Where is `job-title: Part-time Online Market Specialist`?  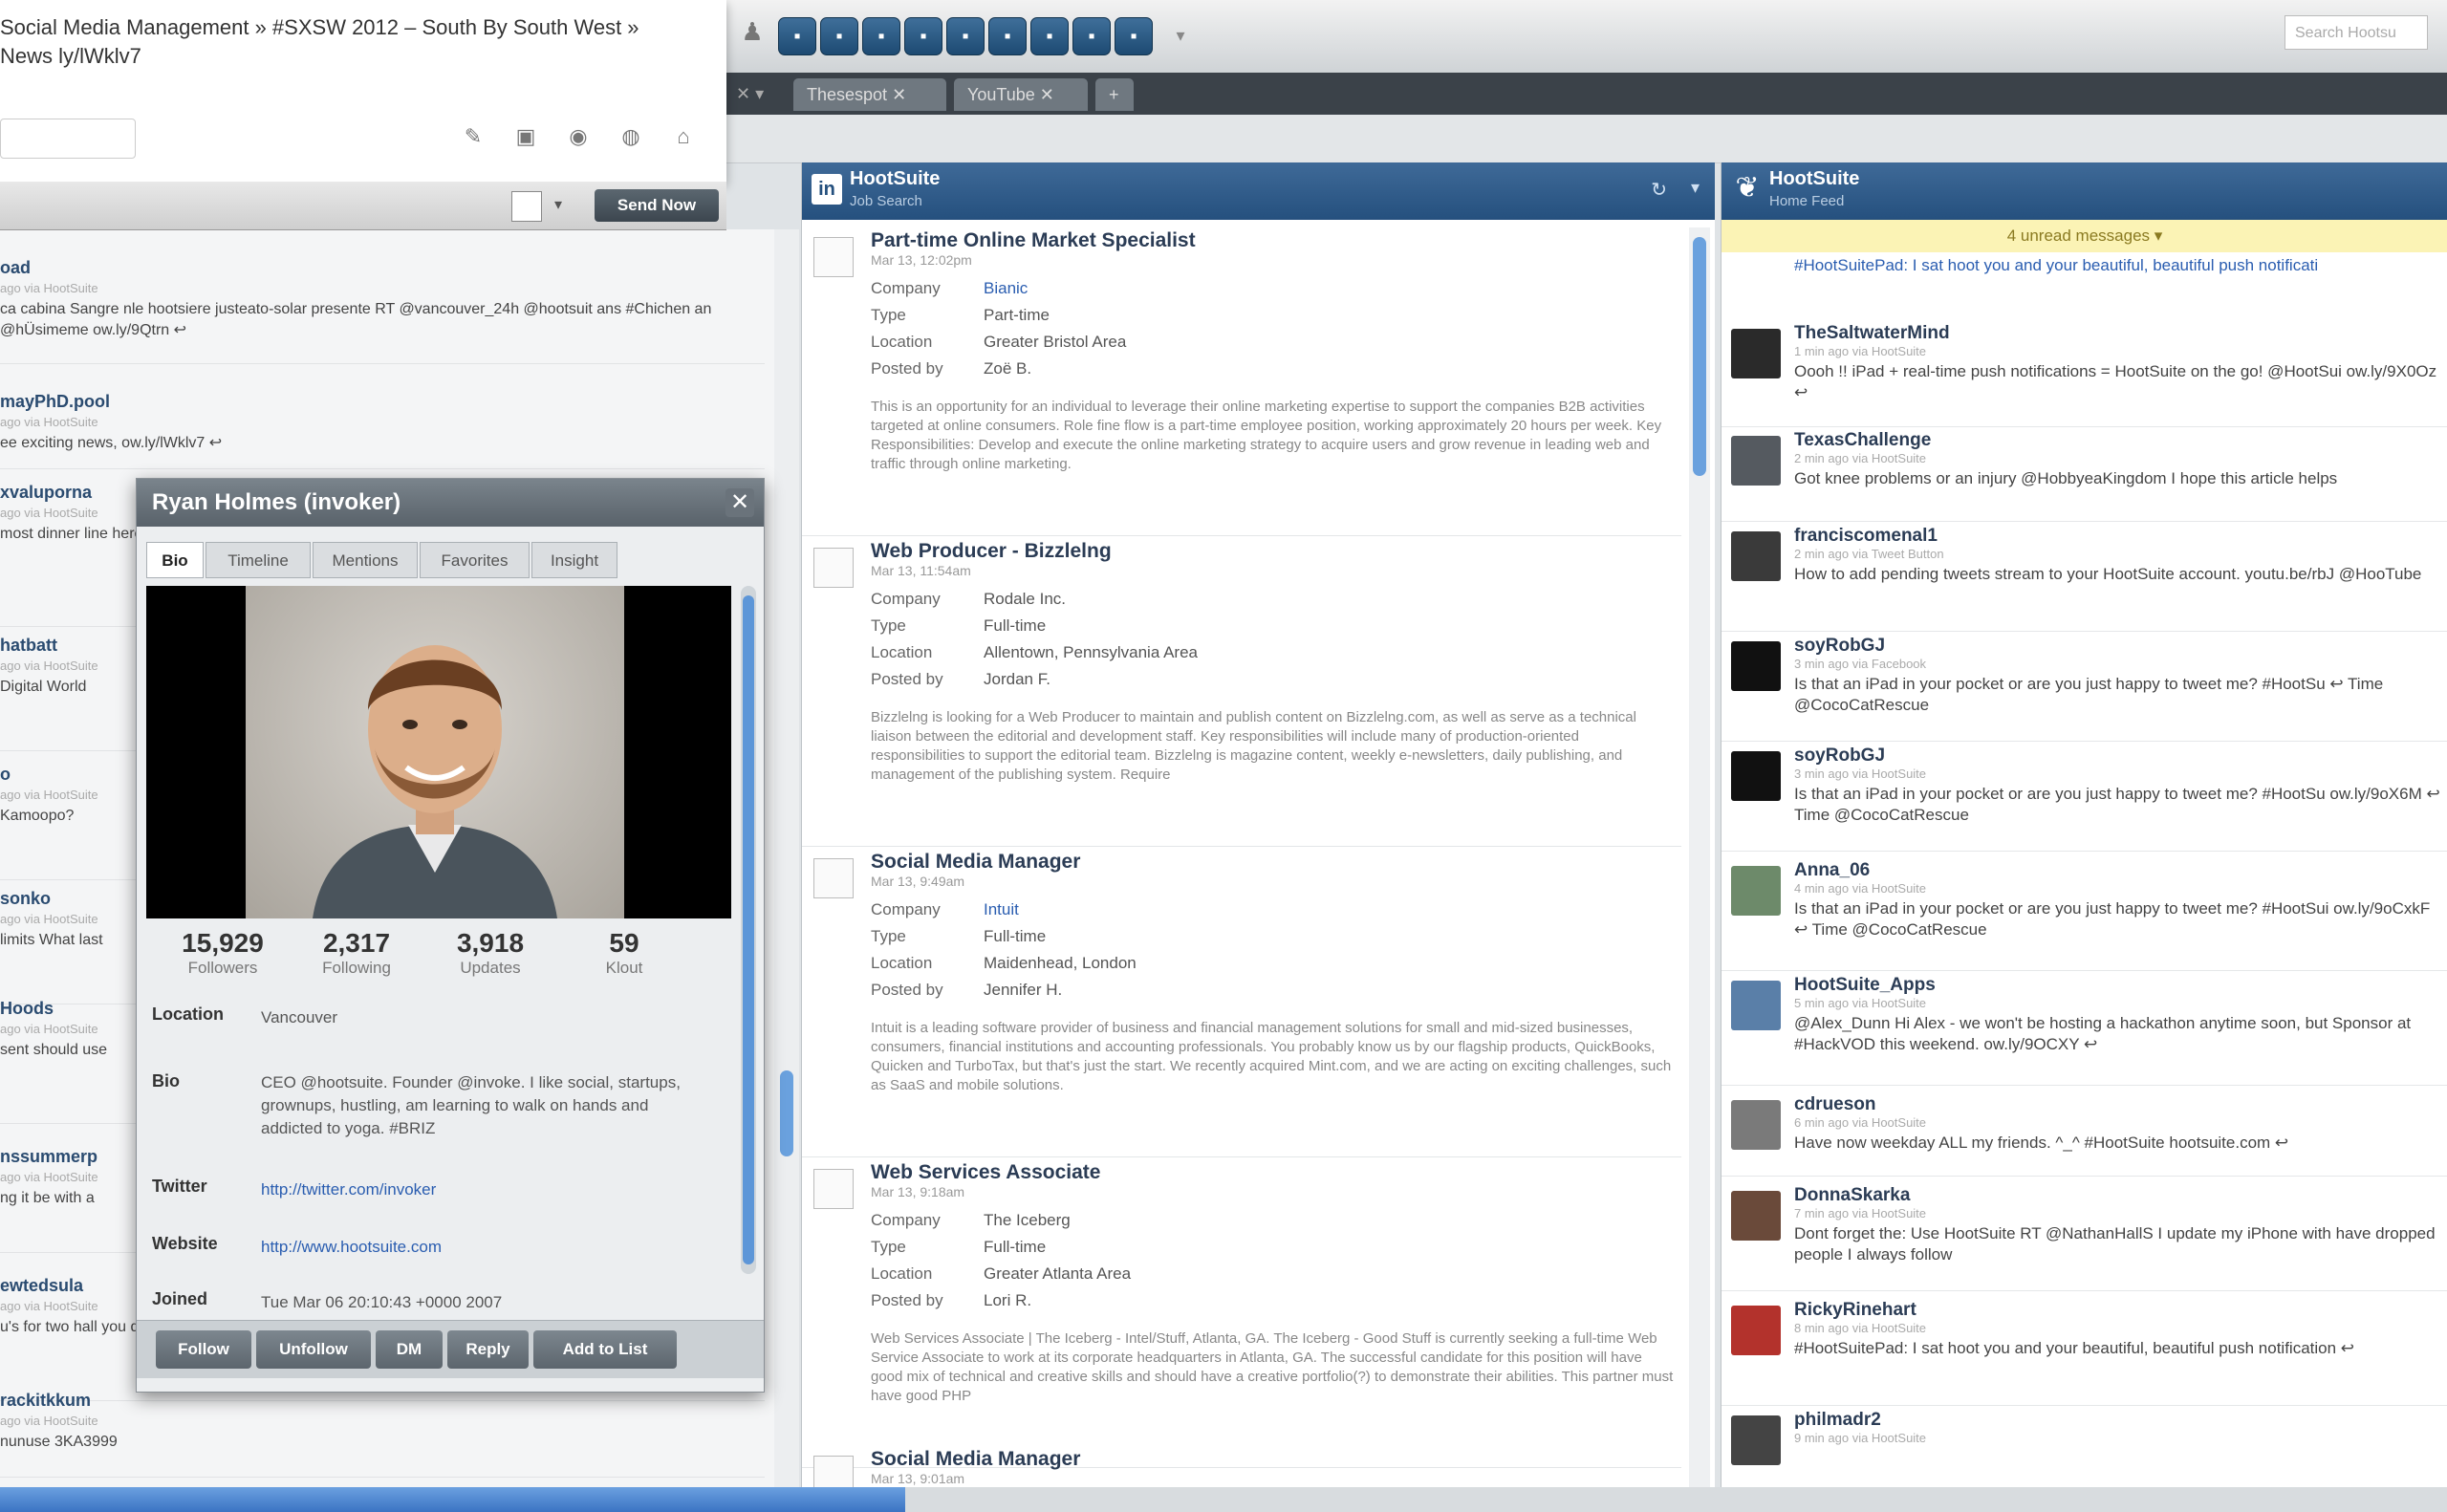
job-title: Part-time Online Market Specialist is located at coordinates (1033, 241).